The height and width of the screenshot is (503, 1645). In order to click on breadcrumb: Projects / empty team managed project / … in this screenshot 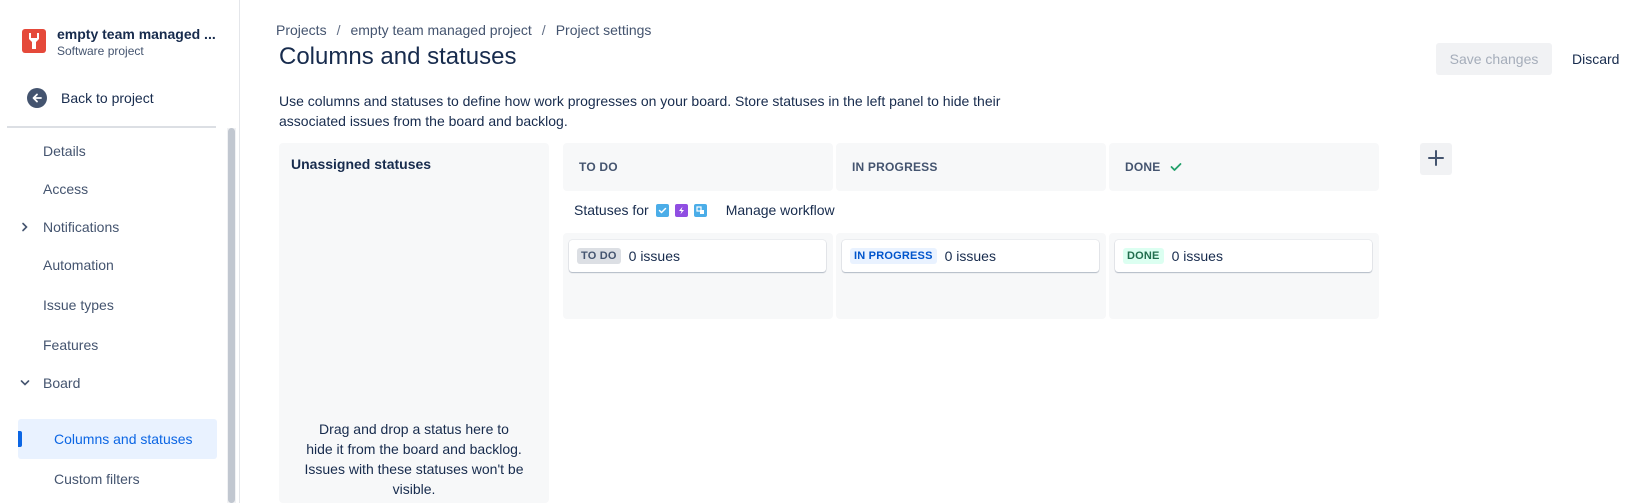, I will do `click(463, 30)`.